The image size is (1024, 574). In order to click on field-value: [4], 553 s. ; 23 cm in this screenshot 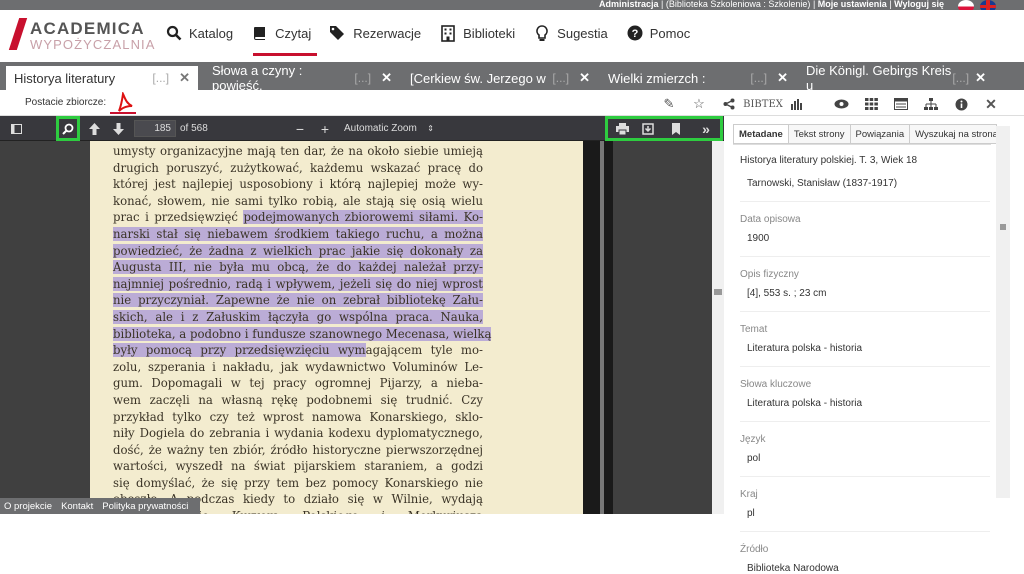, I will do `click(787, 293)`.